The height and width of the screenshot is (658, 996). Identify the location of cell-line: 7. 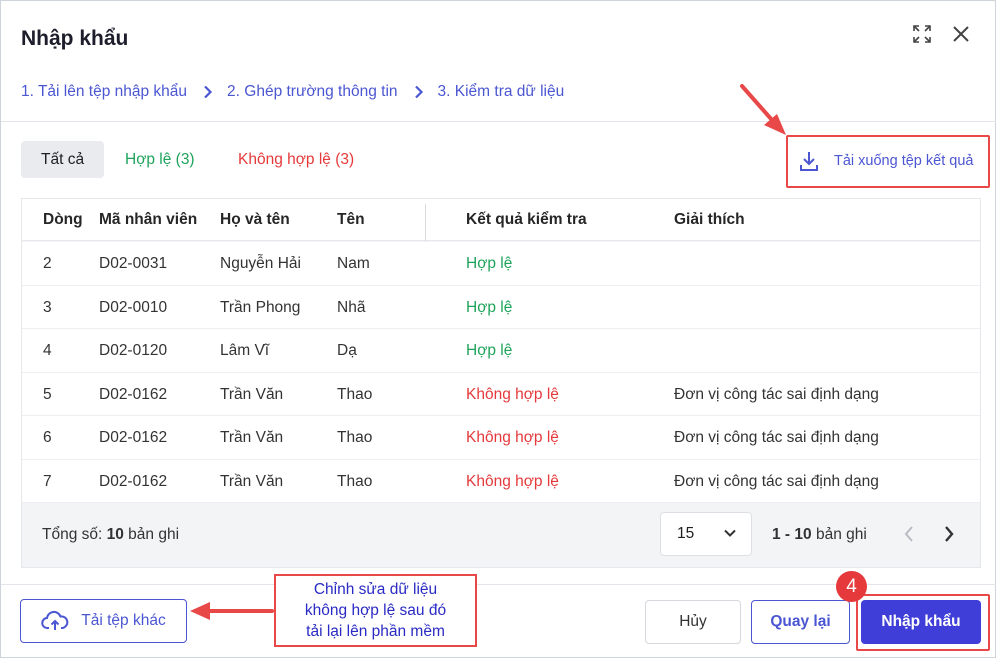
(47, 481).